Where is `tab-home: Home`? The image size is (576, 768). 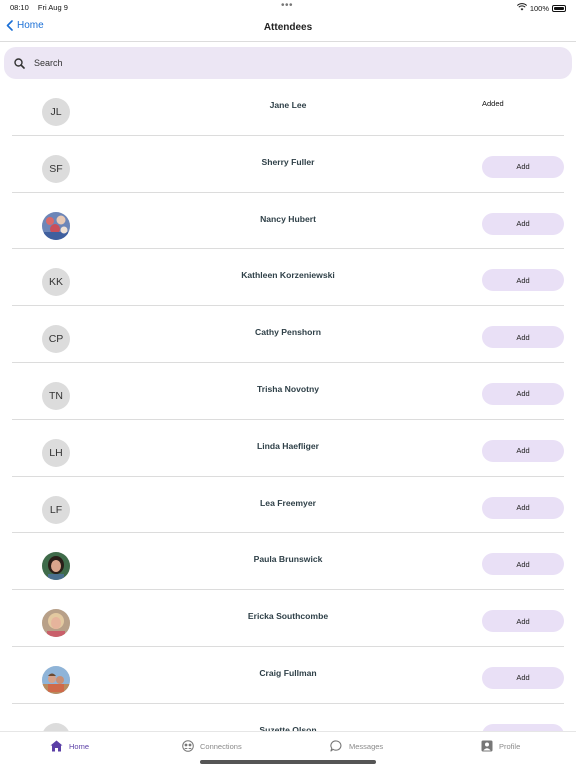 tab-home: Home is located at coordinates (69, 746).